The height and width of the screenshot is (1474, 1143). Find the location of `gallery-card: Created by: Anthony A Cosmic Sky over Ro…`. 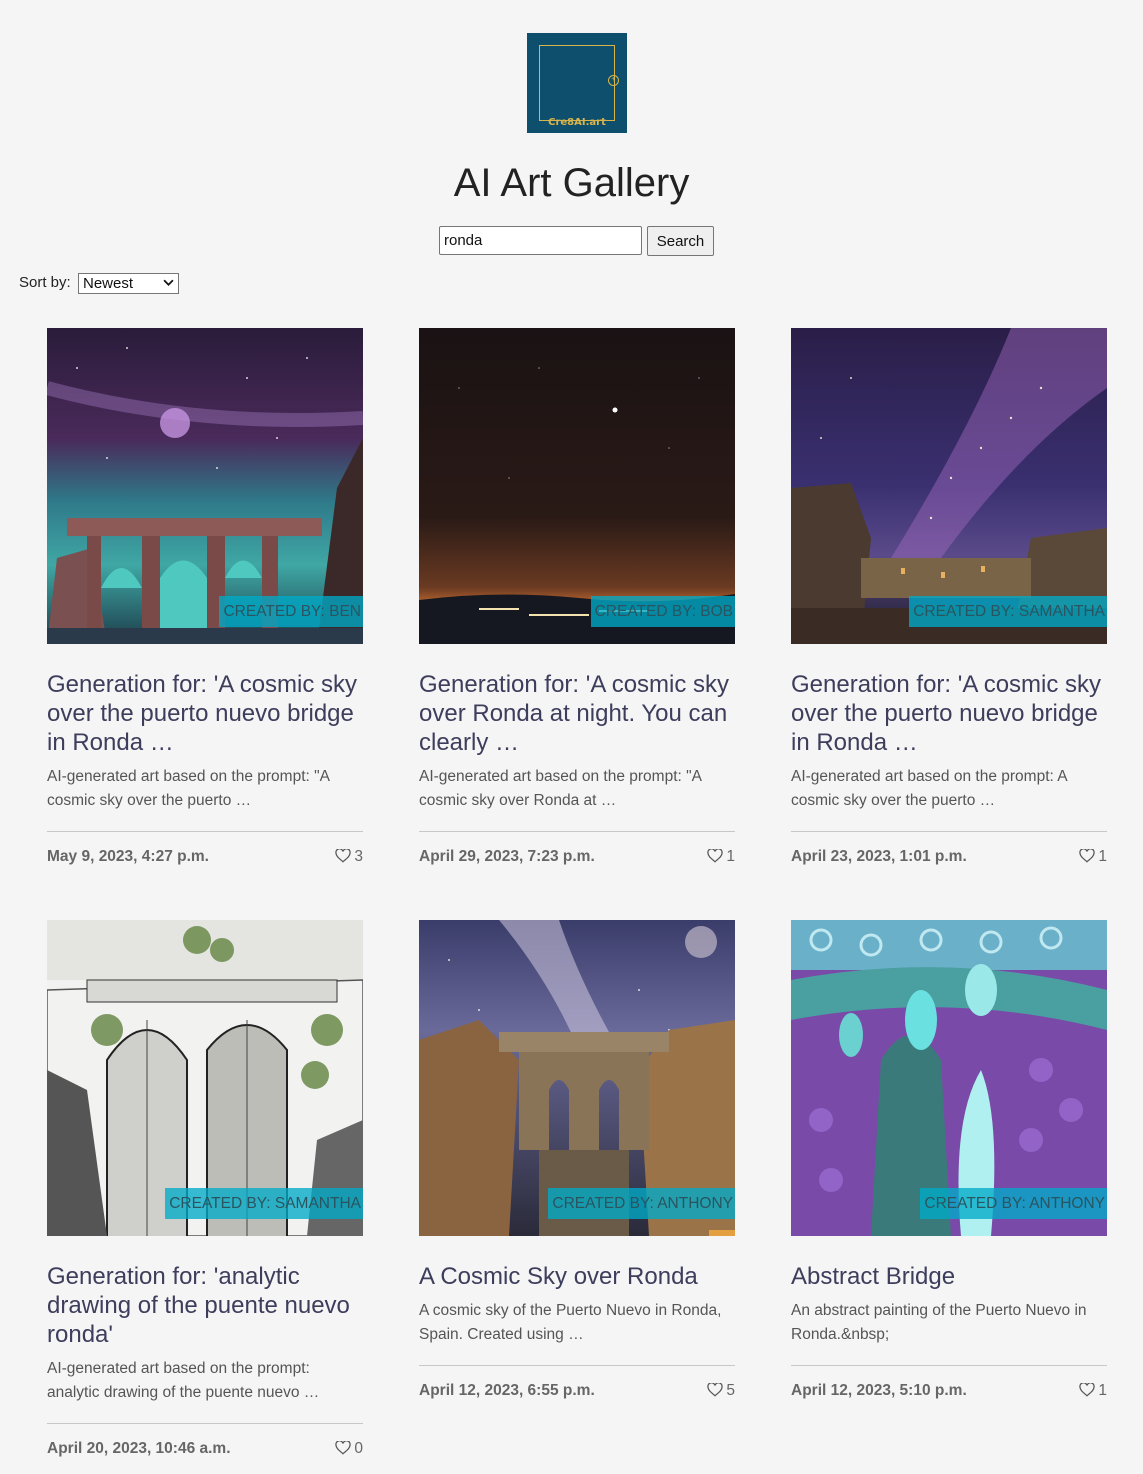

gallery-card: Created by: Anthony A Cosmic Sky over Ro… is located at coordinates (577, 1166).